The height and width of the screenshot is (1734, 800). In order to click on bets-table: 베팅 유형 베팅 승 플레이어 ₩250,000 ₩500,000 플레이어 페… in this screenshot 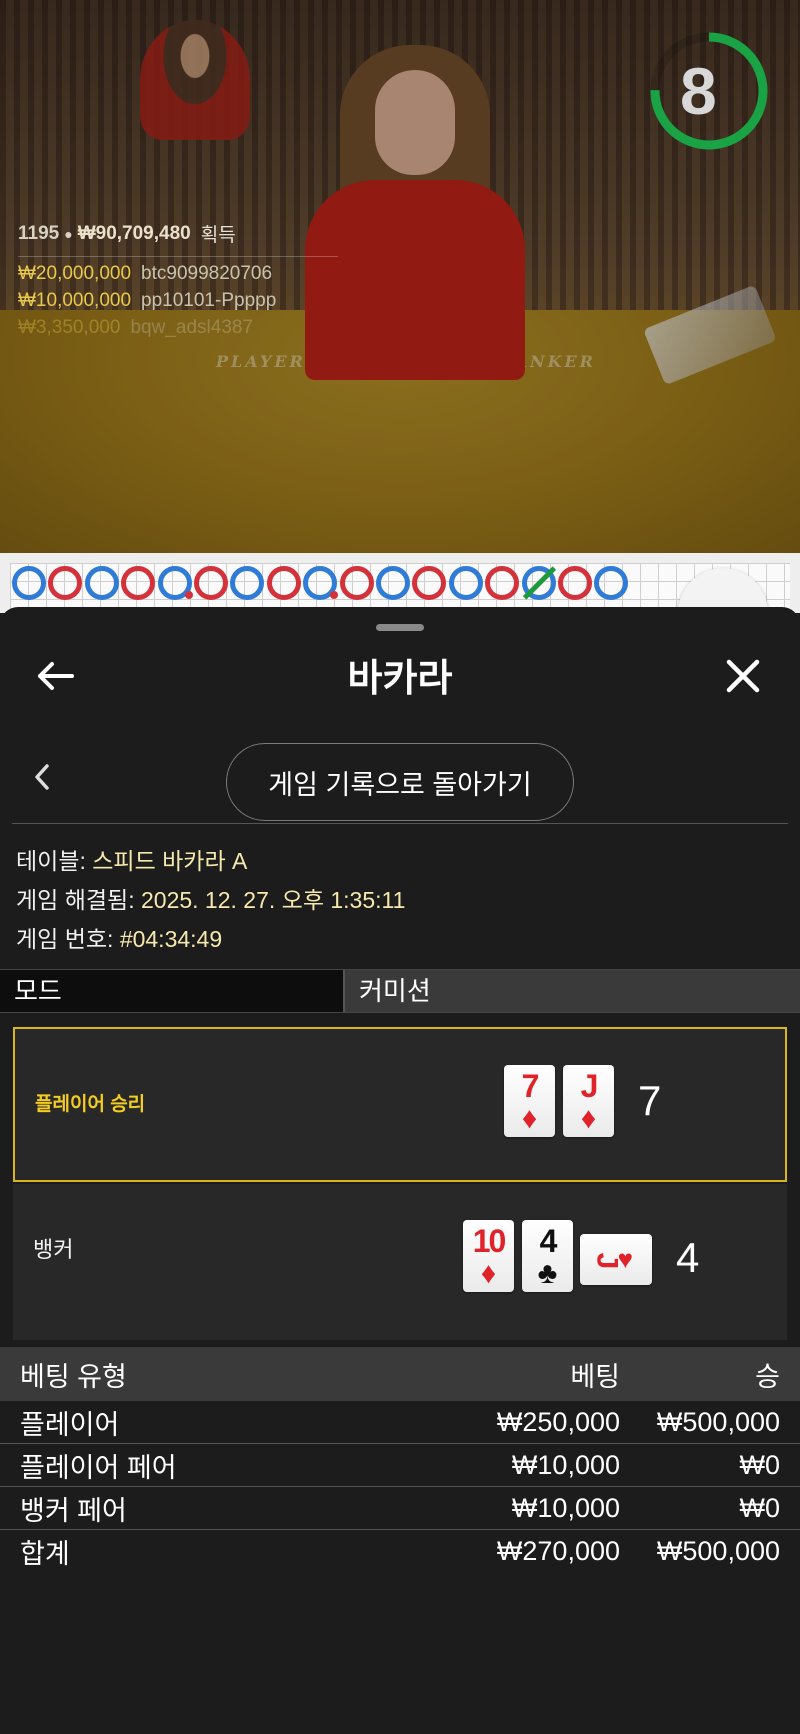, I will do `click(400, 1460)`.